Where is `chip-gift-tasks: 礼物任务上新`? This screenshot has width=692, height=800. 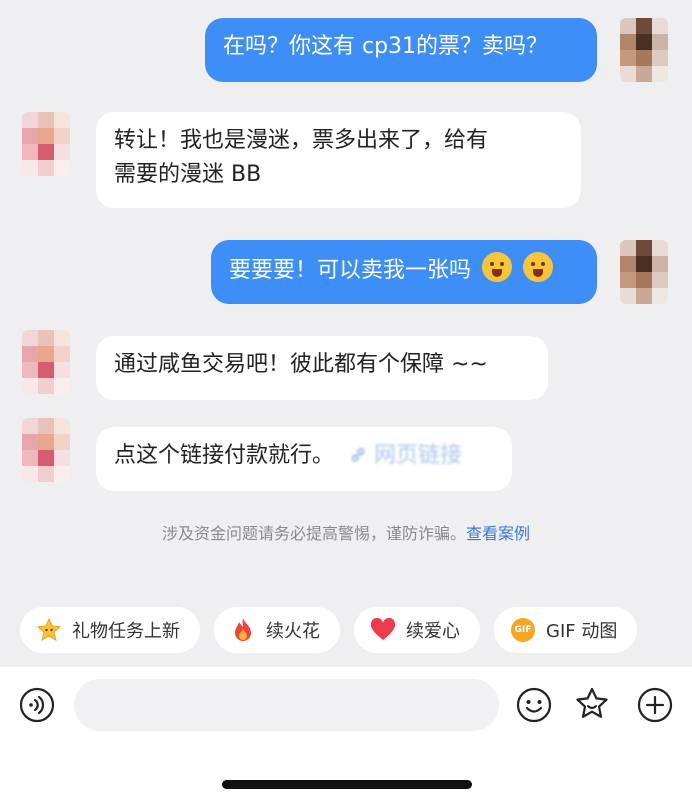
chip-gift-tasks: 礼物任务上新 is located at coordinates (110, 630).